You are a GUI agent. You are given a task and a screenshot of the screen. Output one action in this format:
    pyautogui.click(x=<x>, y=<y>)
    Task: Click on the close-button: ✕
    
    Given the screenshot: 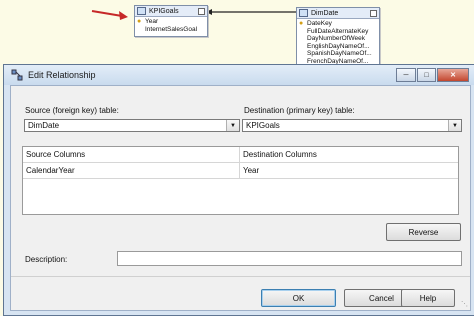 What is the action you would take?
    pyautogui.click(x=453, y=75)
    